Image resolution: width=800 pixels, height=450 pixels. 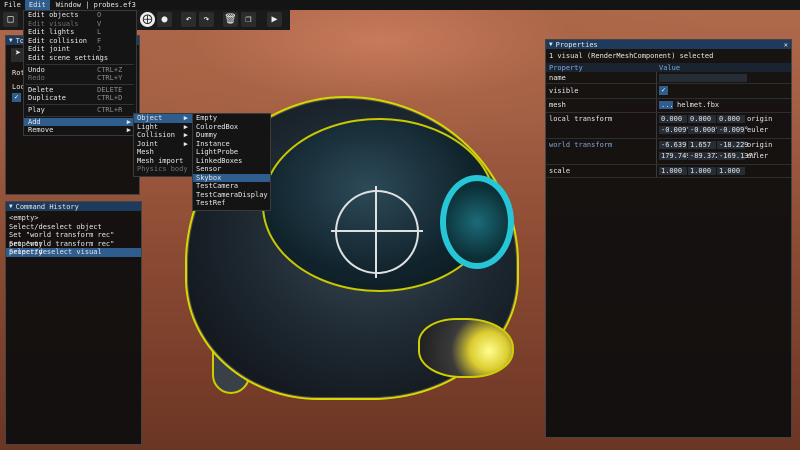 What do you see at coordinates (274, 19) in the screenshot?
I see `play-icon: ▶` at bounding box center [274, 19].